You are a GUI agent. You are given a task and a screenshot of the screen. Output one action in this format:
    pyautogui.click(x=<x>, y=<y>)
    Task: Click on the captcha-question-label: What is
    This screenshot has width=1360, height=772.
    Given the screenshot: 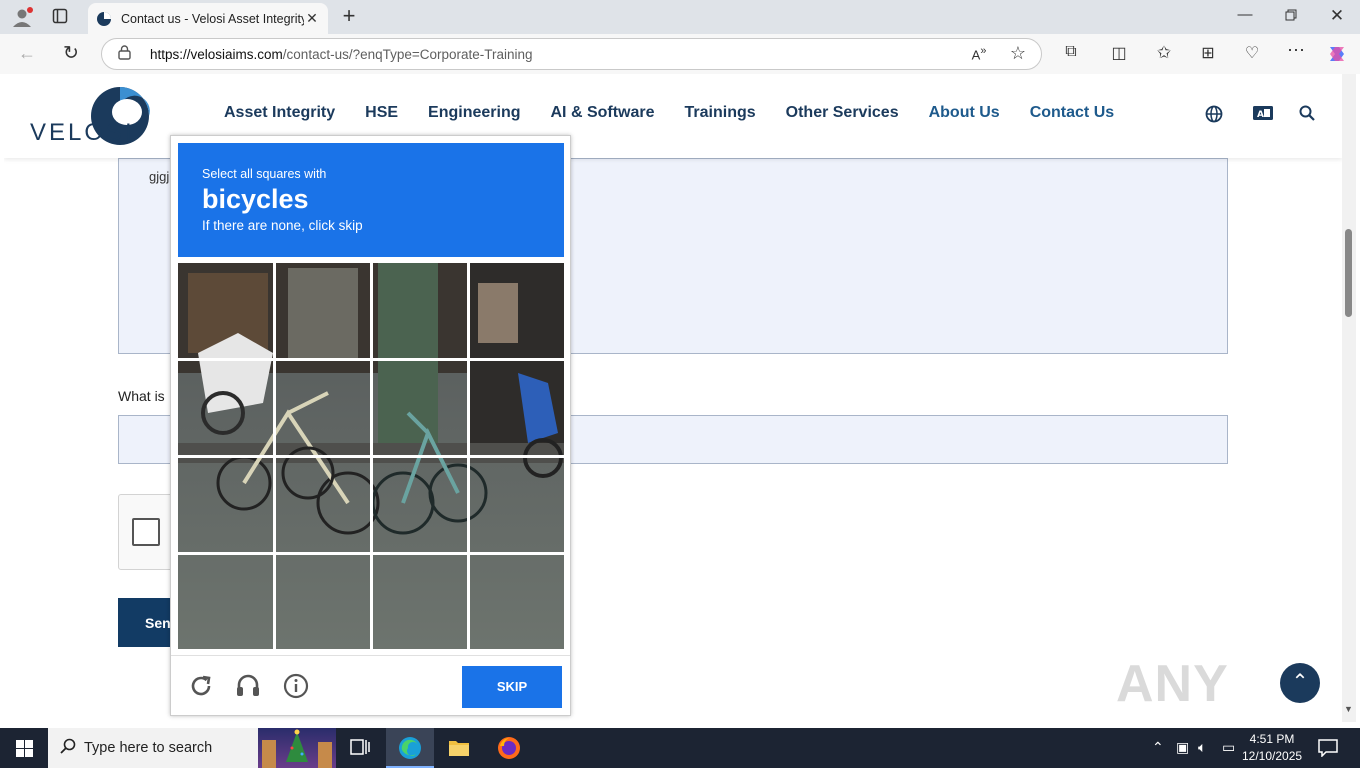 What is the action you would take?
    pyautogui.click(x=141, y=396)
    